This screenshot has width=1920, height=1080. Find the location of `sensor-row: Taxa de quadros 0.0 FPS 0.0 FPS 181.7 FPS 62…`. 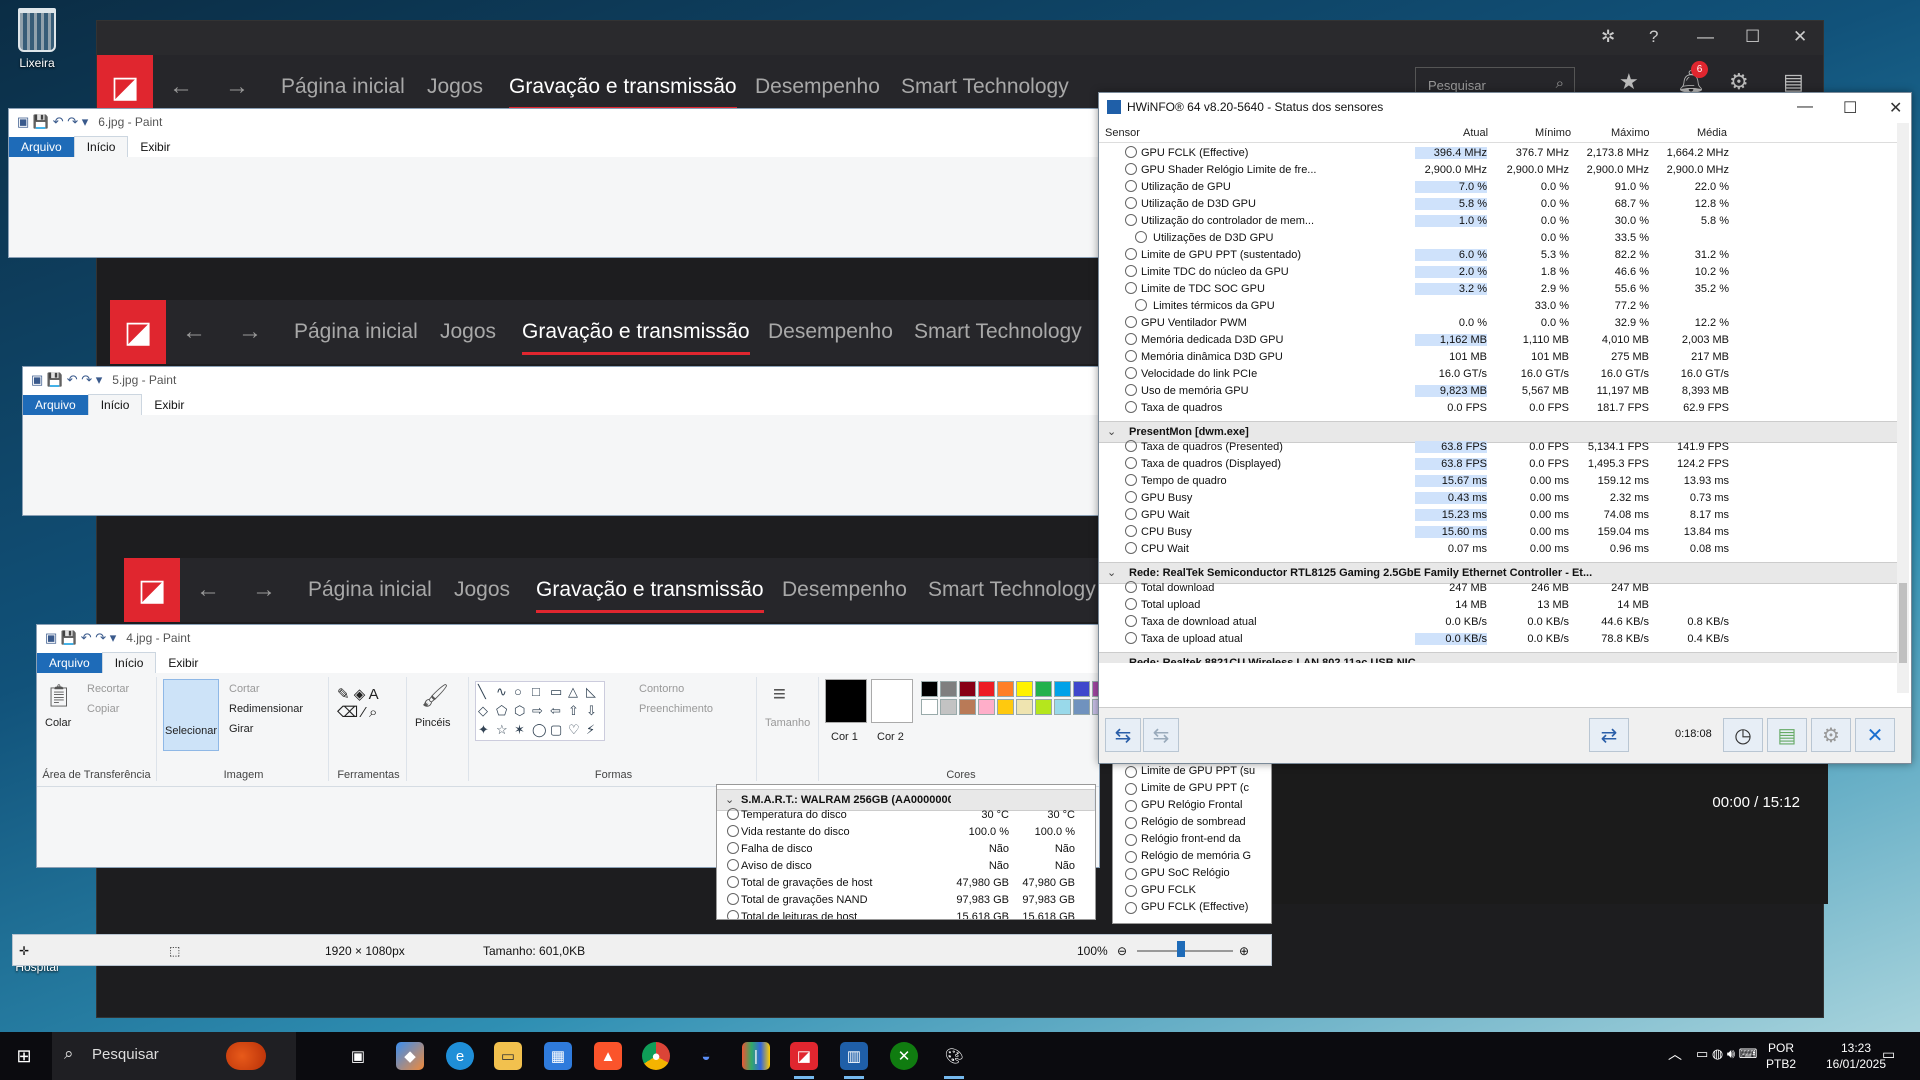

sensor-row: Taxa de quadros 0.0 FPS 0.0 FPS 181.7 FPS 62… is located at coordinates (1499, 408).